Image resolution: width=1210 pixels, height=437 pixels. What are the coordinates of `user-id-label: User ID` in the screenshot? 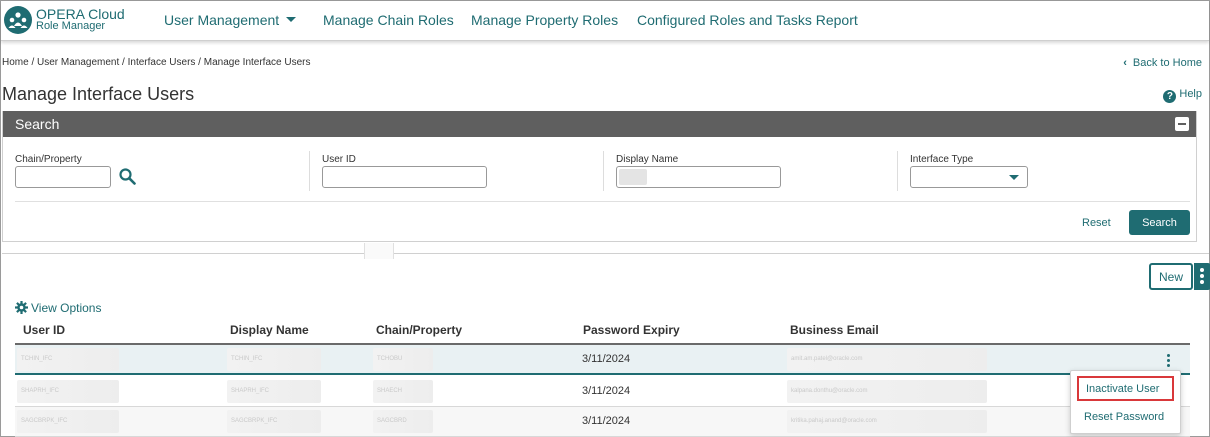 It's located at (339, 159).